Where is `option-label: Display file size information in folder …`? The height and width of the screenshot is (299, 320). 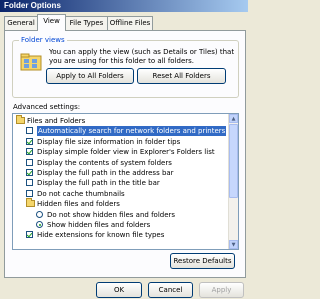
option-label: Display file size information in folder … is located at coordinates (109, 141).